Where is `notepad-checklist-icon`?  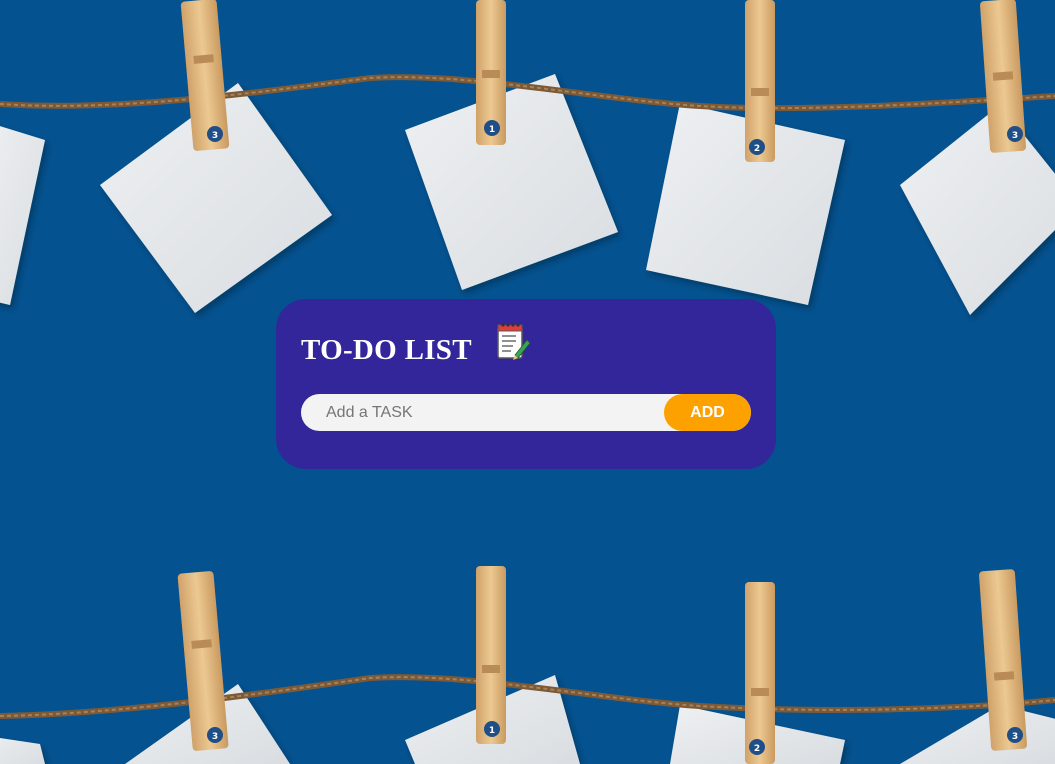 notepad-checklist-icon is located at coordinates (513, 342).